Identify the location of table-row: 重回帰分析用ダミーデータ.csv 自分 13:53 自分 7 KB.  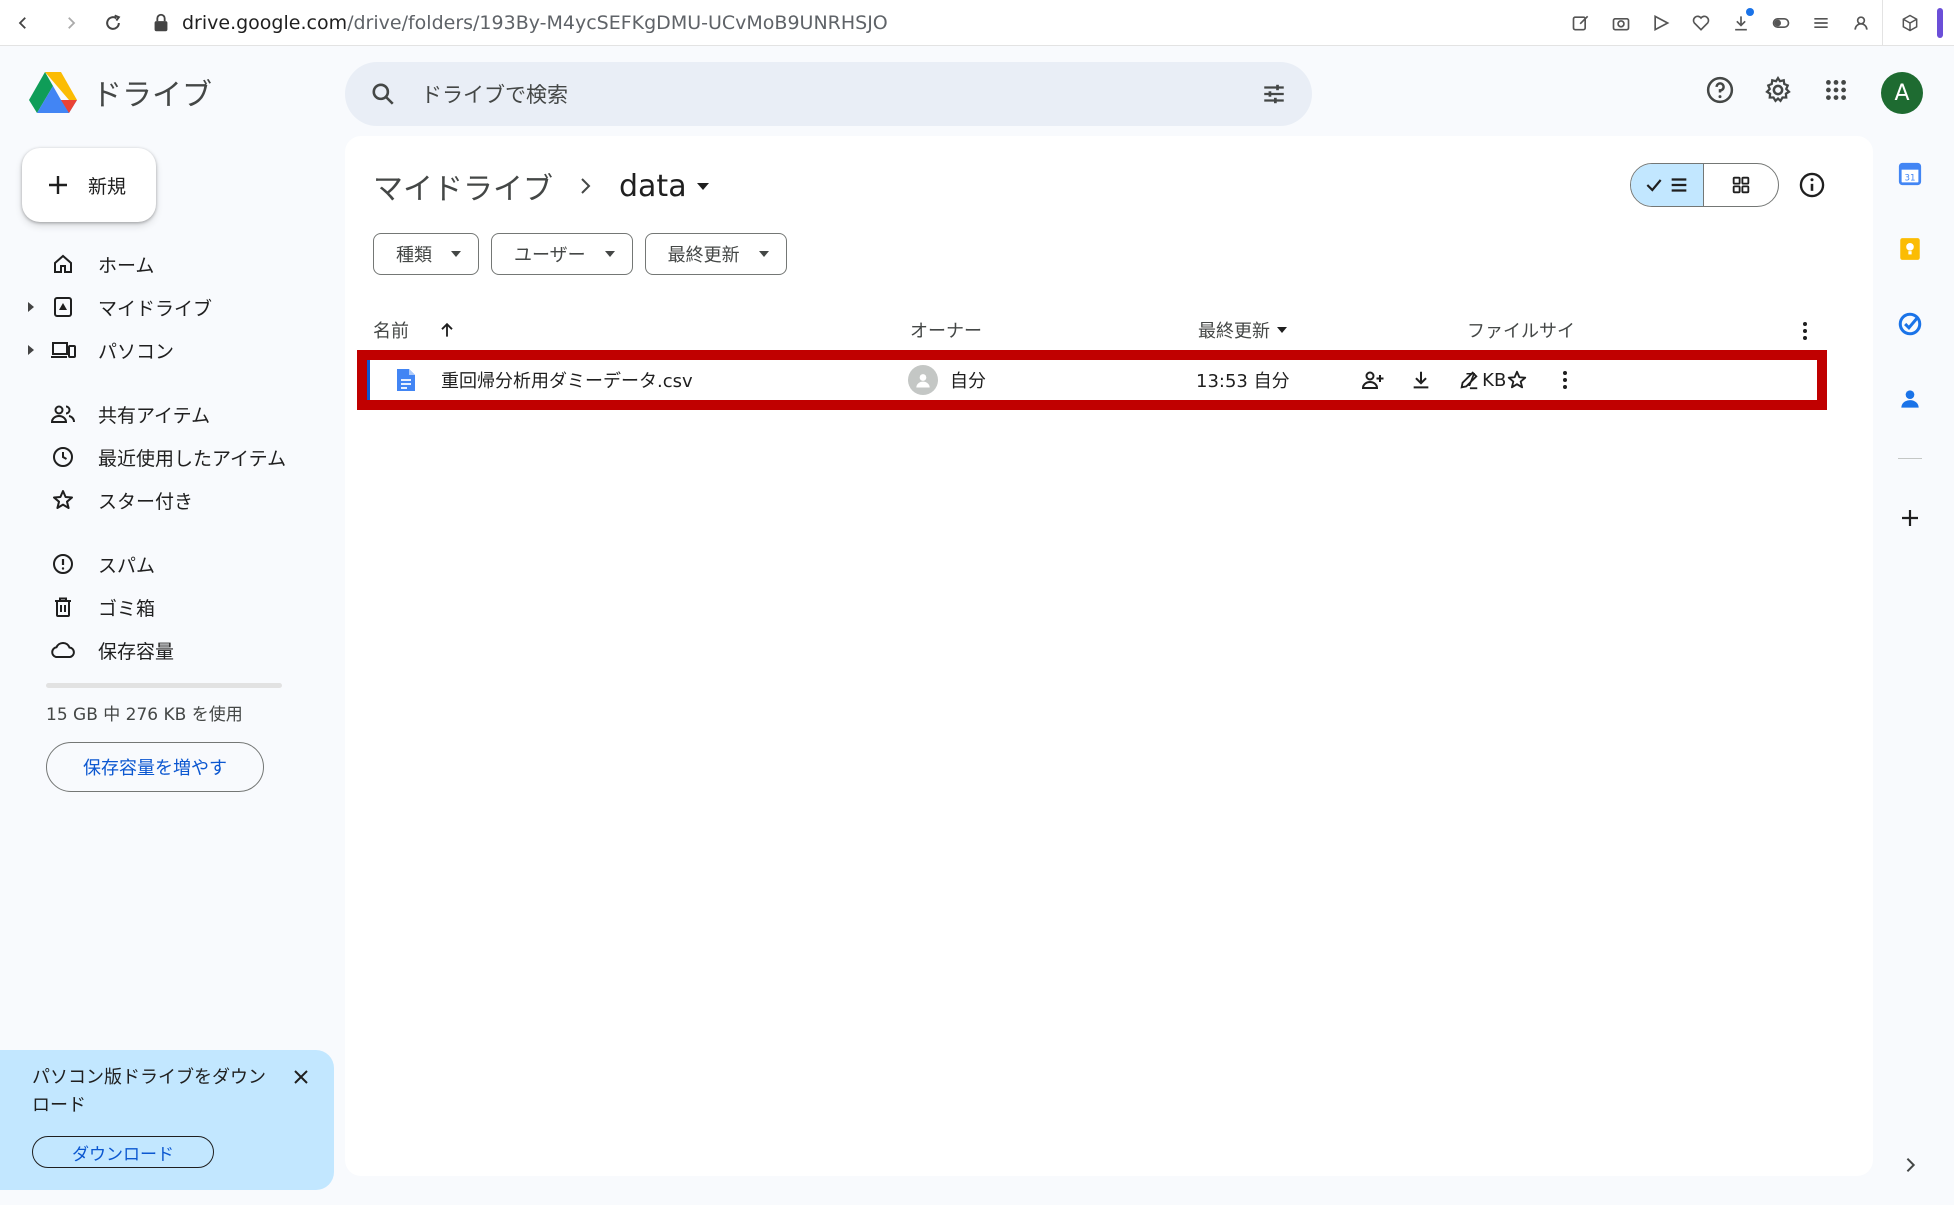
(1092, 380).